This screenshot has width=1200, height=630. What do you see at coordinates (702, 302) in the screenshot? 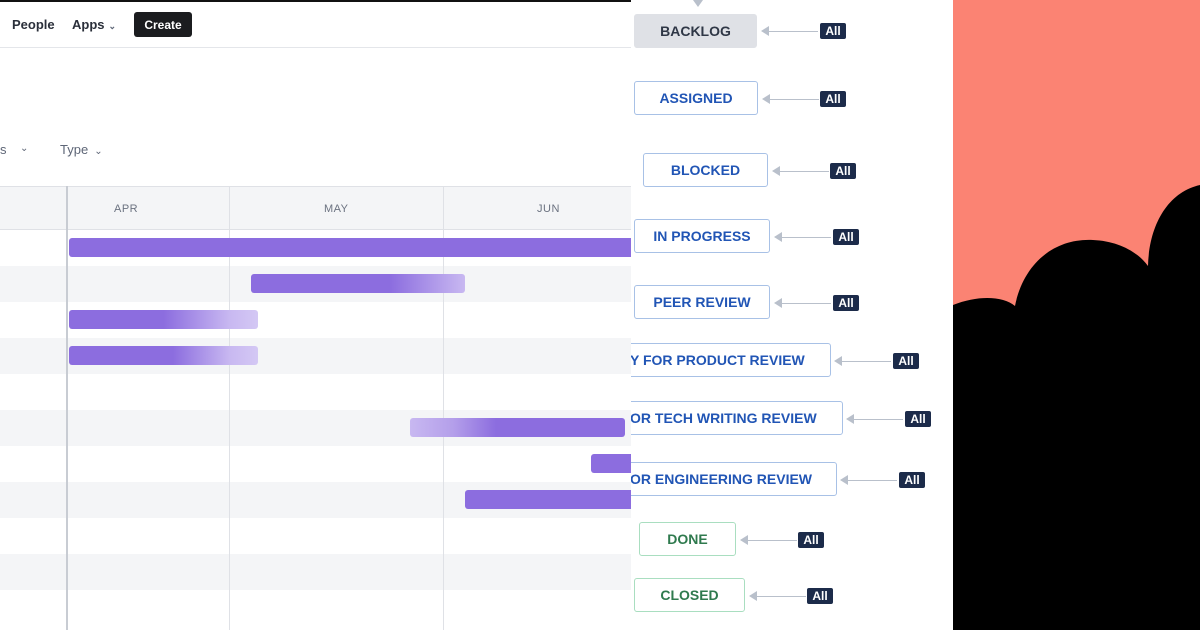
I see `status-peer-review: PEER REVIEW` at bounding box center [702, 302].